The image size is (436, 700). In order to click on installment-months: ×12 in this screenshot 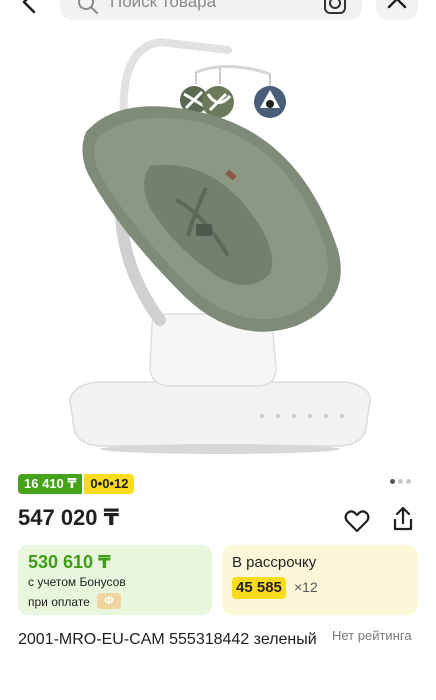, I will do `click(306, 587)`.